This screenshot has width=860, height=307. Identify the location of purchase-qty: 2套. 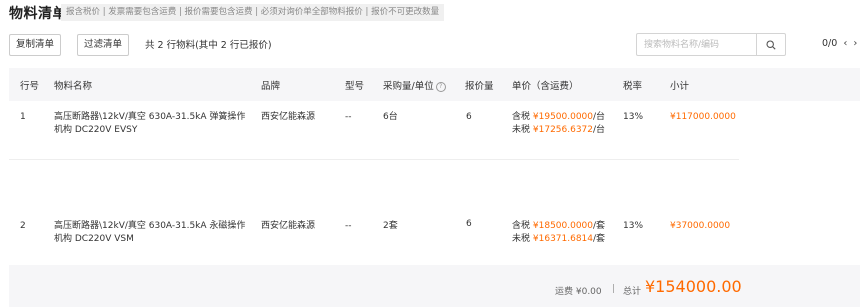
(390, 226).